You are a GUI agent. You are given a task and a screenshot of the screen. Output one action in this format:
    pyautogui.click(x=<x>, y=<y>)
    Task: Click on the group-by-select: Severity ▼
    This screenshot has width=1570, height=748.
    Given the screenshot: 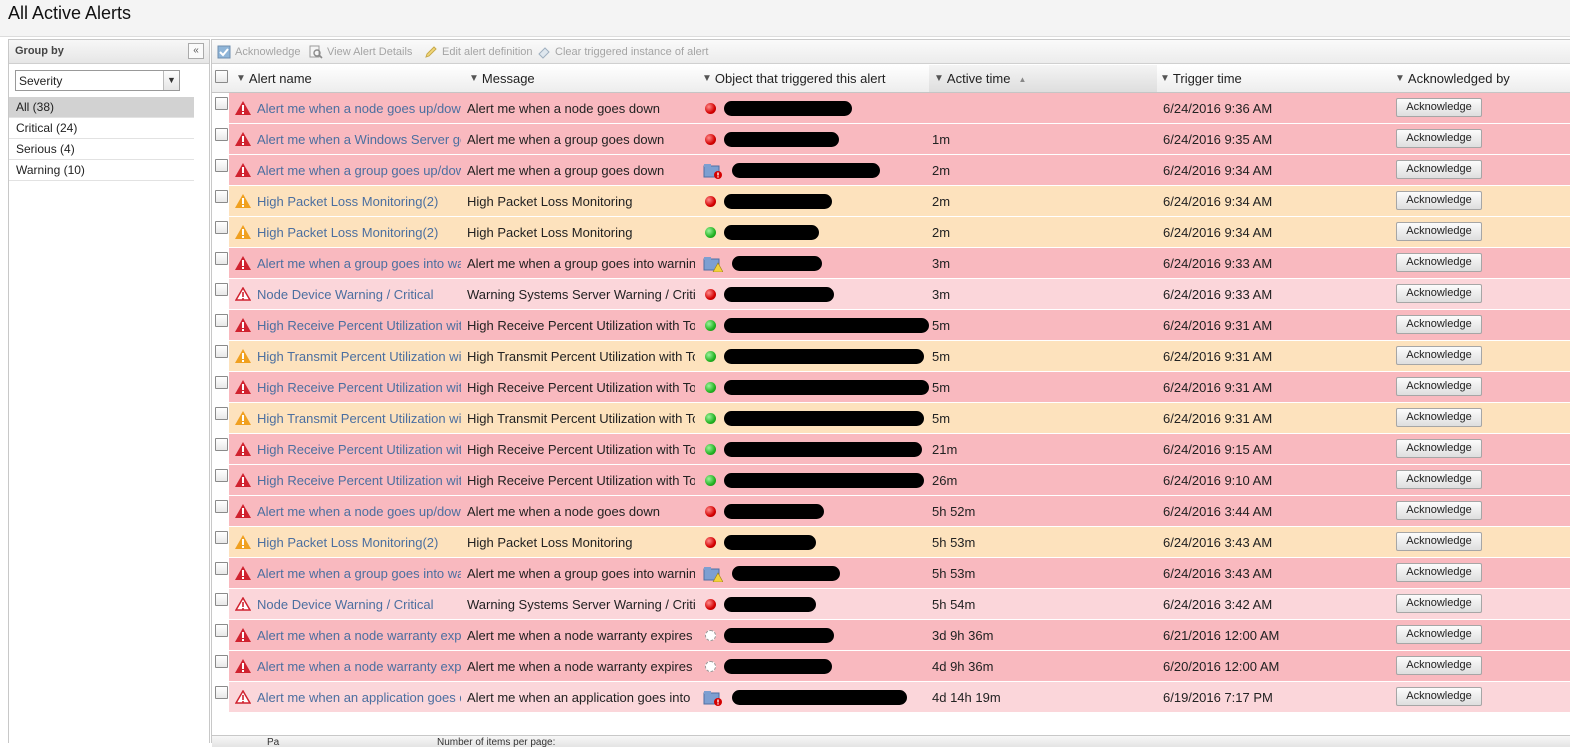 What is the action you would take?
    pyautogui.click(x=97, y=80)
    